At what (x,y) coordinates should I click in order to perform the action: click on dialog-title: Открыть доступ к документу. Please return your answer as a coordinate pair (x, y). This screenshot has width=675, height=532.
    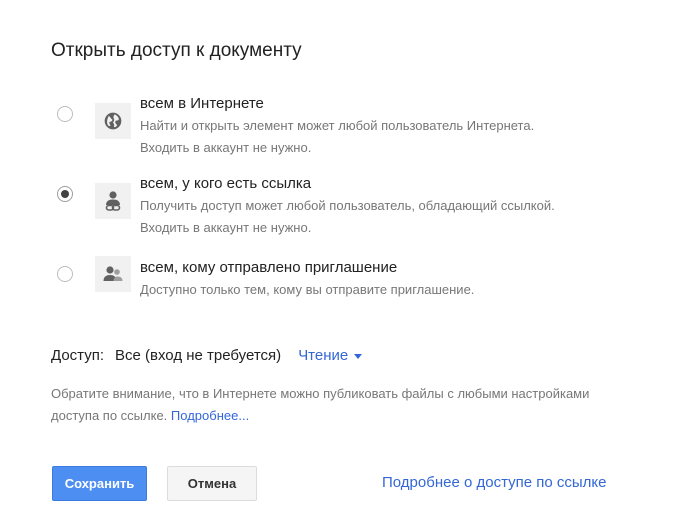
    Looking at the image, I should click on (176, 50).